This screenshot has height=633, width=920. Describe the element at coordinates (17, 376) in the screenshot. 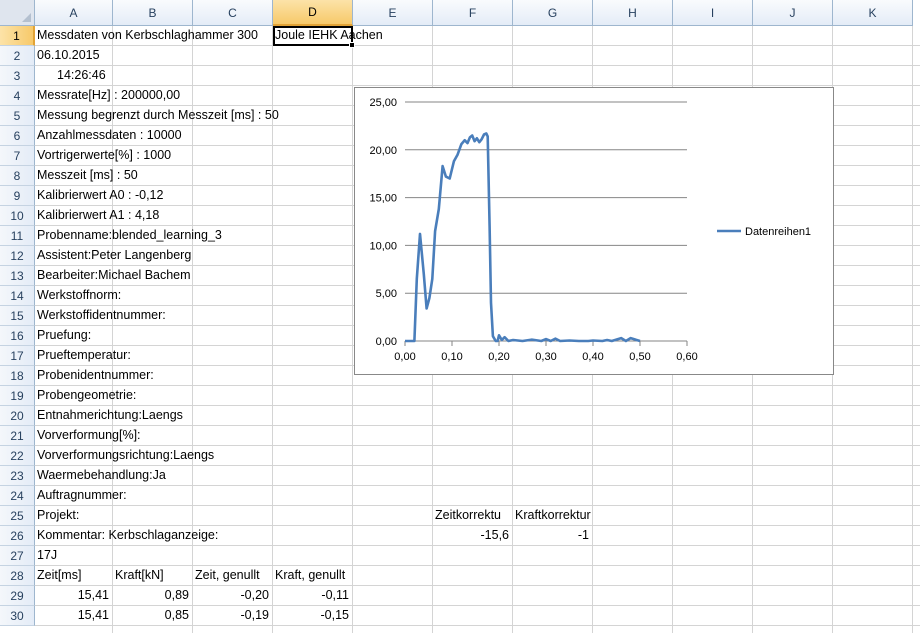

I see `row-header-18: 18` at that location.